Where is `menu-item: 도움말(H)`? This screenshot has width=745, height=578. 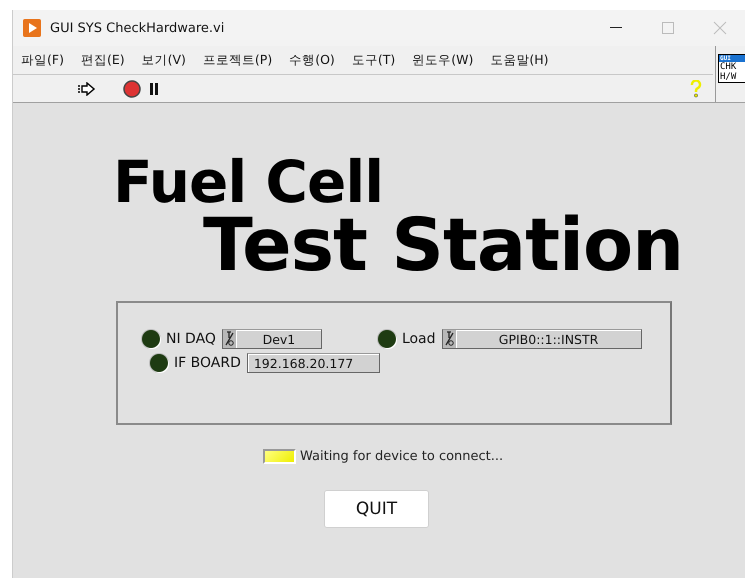
menu-item: 도움말(H) is located at coordinates (519, 60).